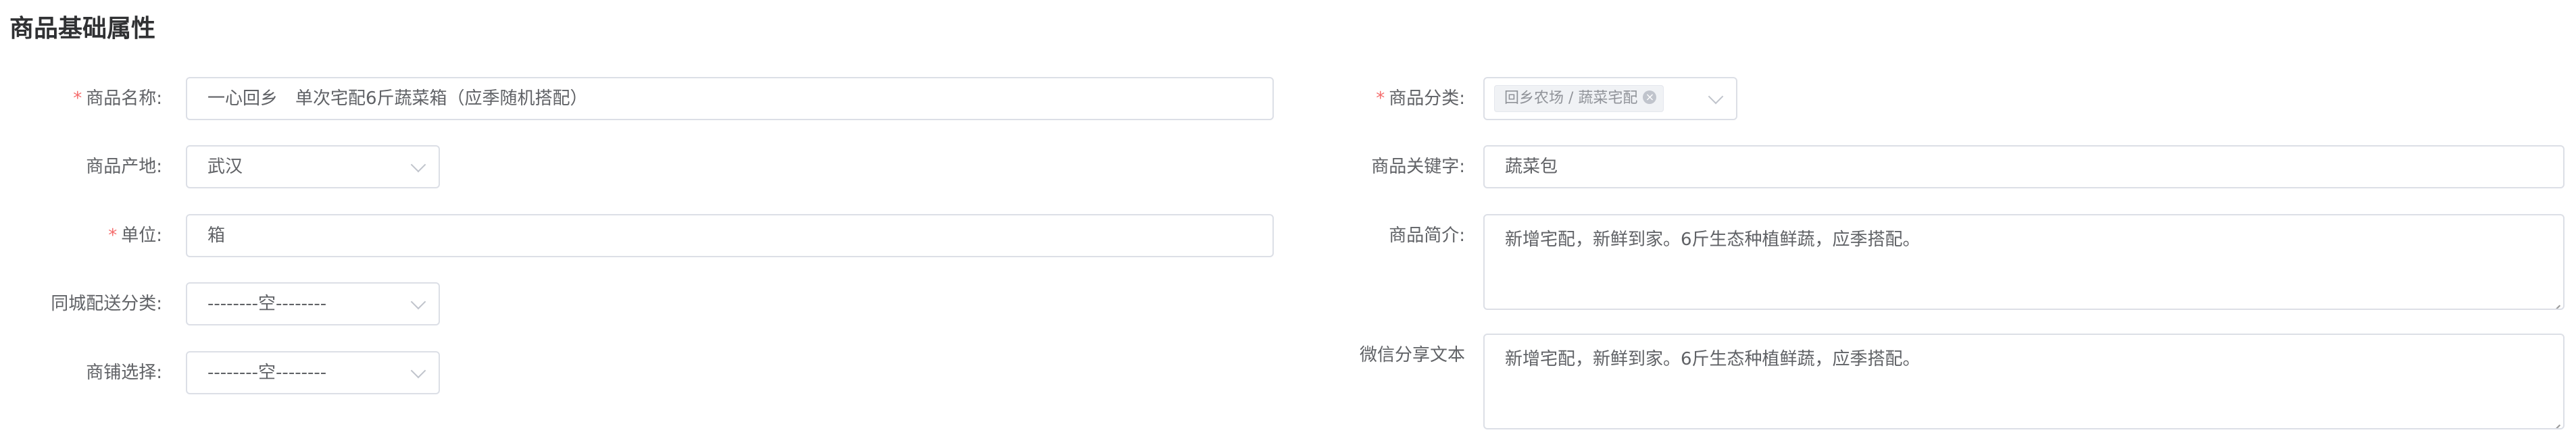 The width and height of the screenshot is (2576, 447). What do you see at coordinates (1412, 355) in the screenshot?
I see `wechat-share-label-text: 微信分享文本` at bounding box center [1412, 355].